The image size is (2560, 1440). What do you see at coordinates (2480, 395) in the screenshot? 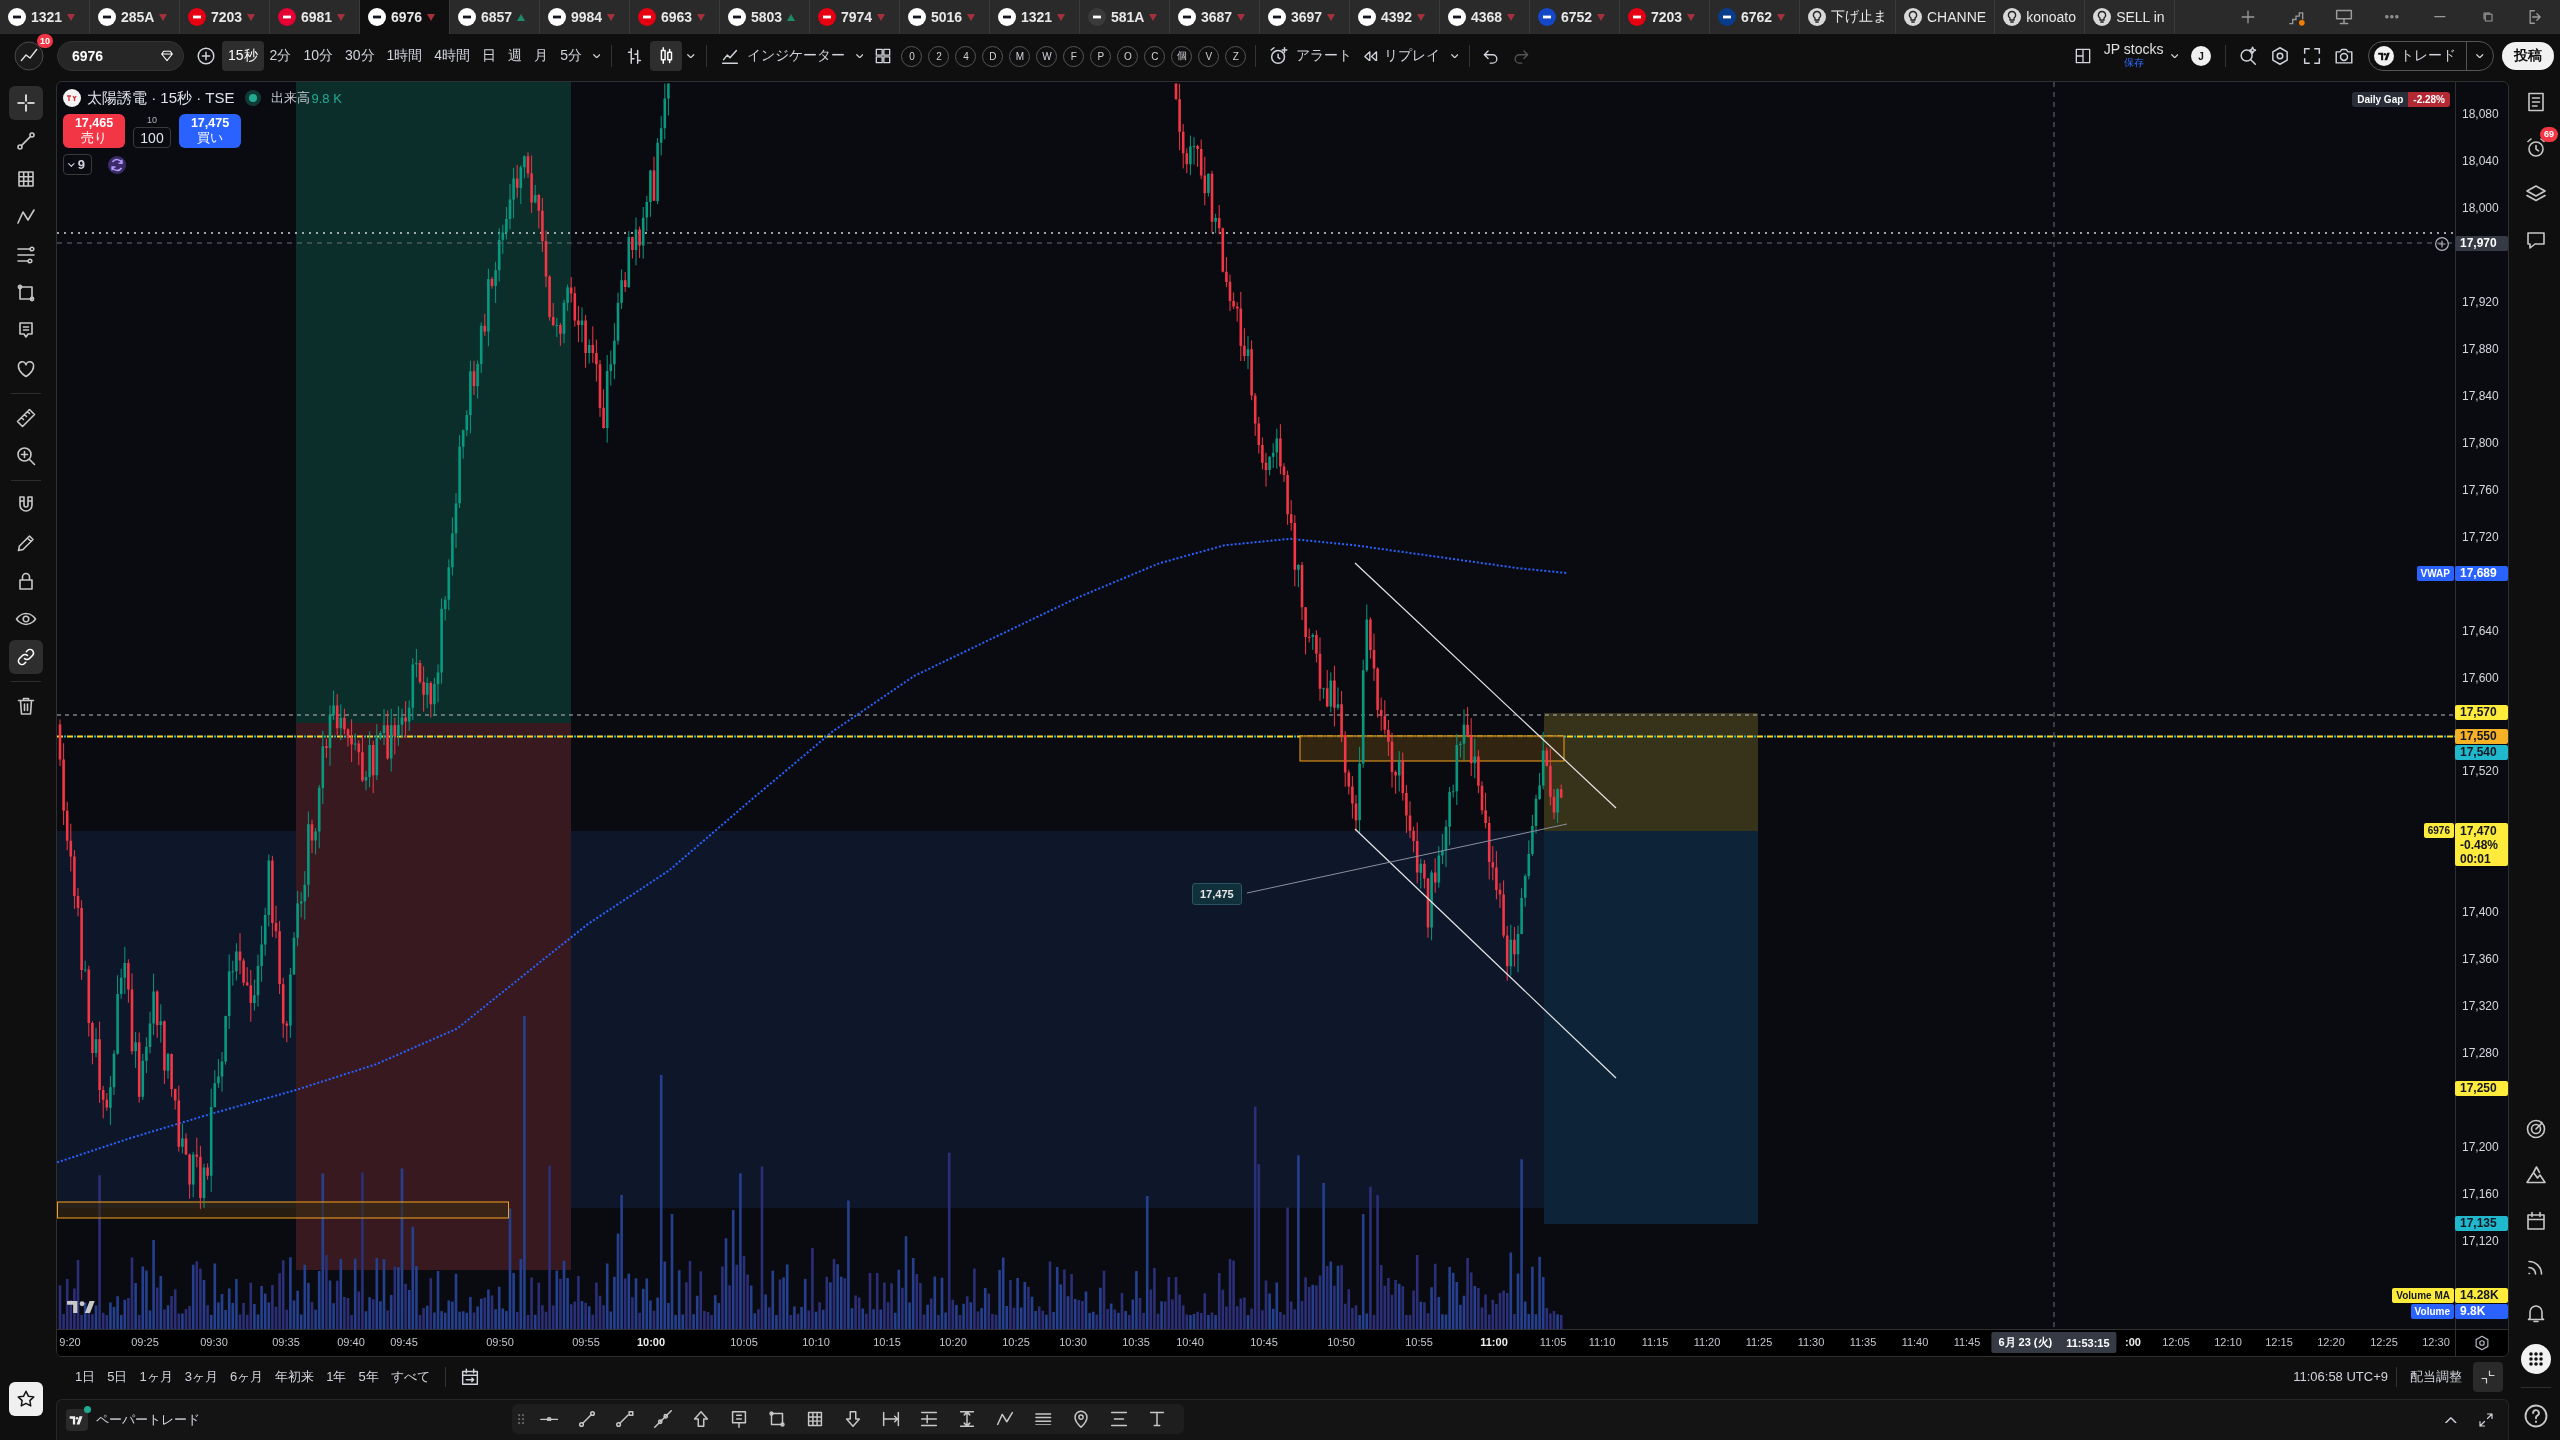
I see `price-axis-label: 17,840` at bounding box center [2480, 395].